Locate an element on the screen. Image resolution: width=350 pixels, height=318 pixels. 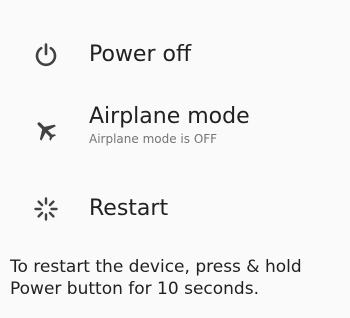
airplane-mode-label: Airplane mode is located at coordinates (169, 116).